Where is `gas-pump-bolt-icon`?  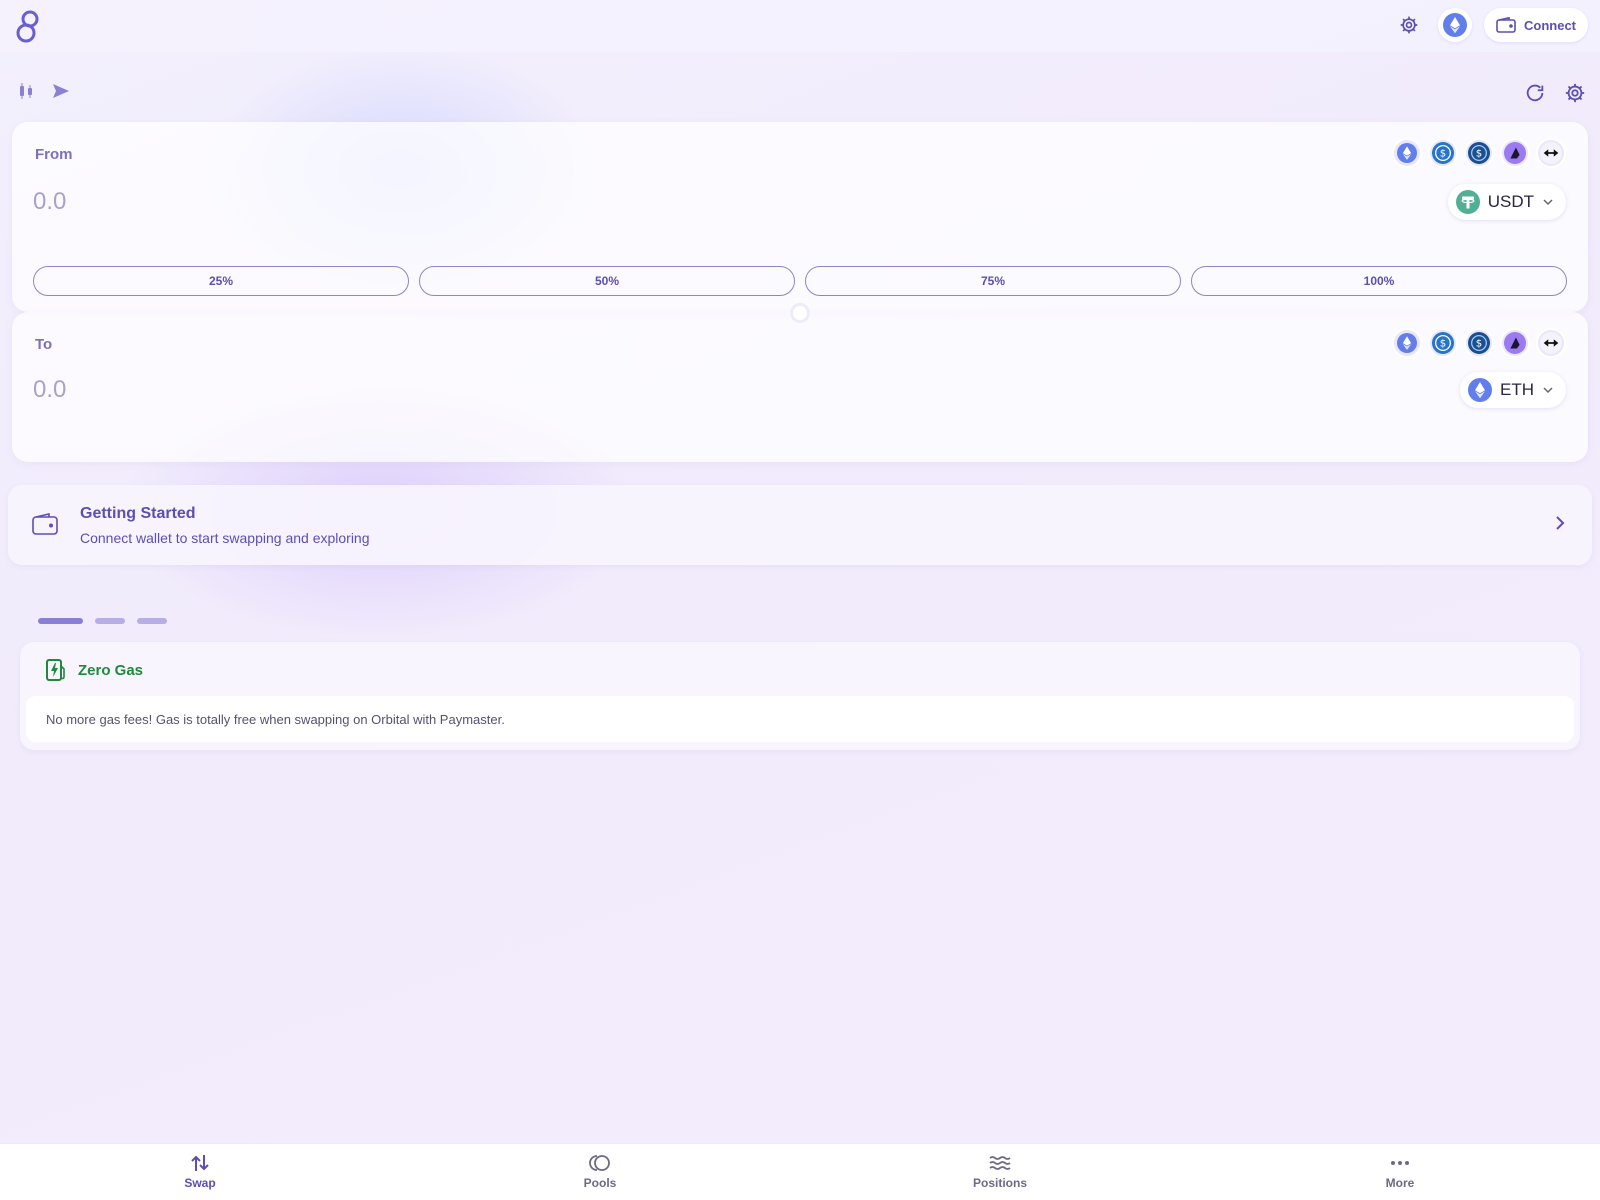
gas-pump-bolt-icon is located at coordinates (55, 670).